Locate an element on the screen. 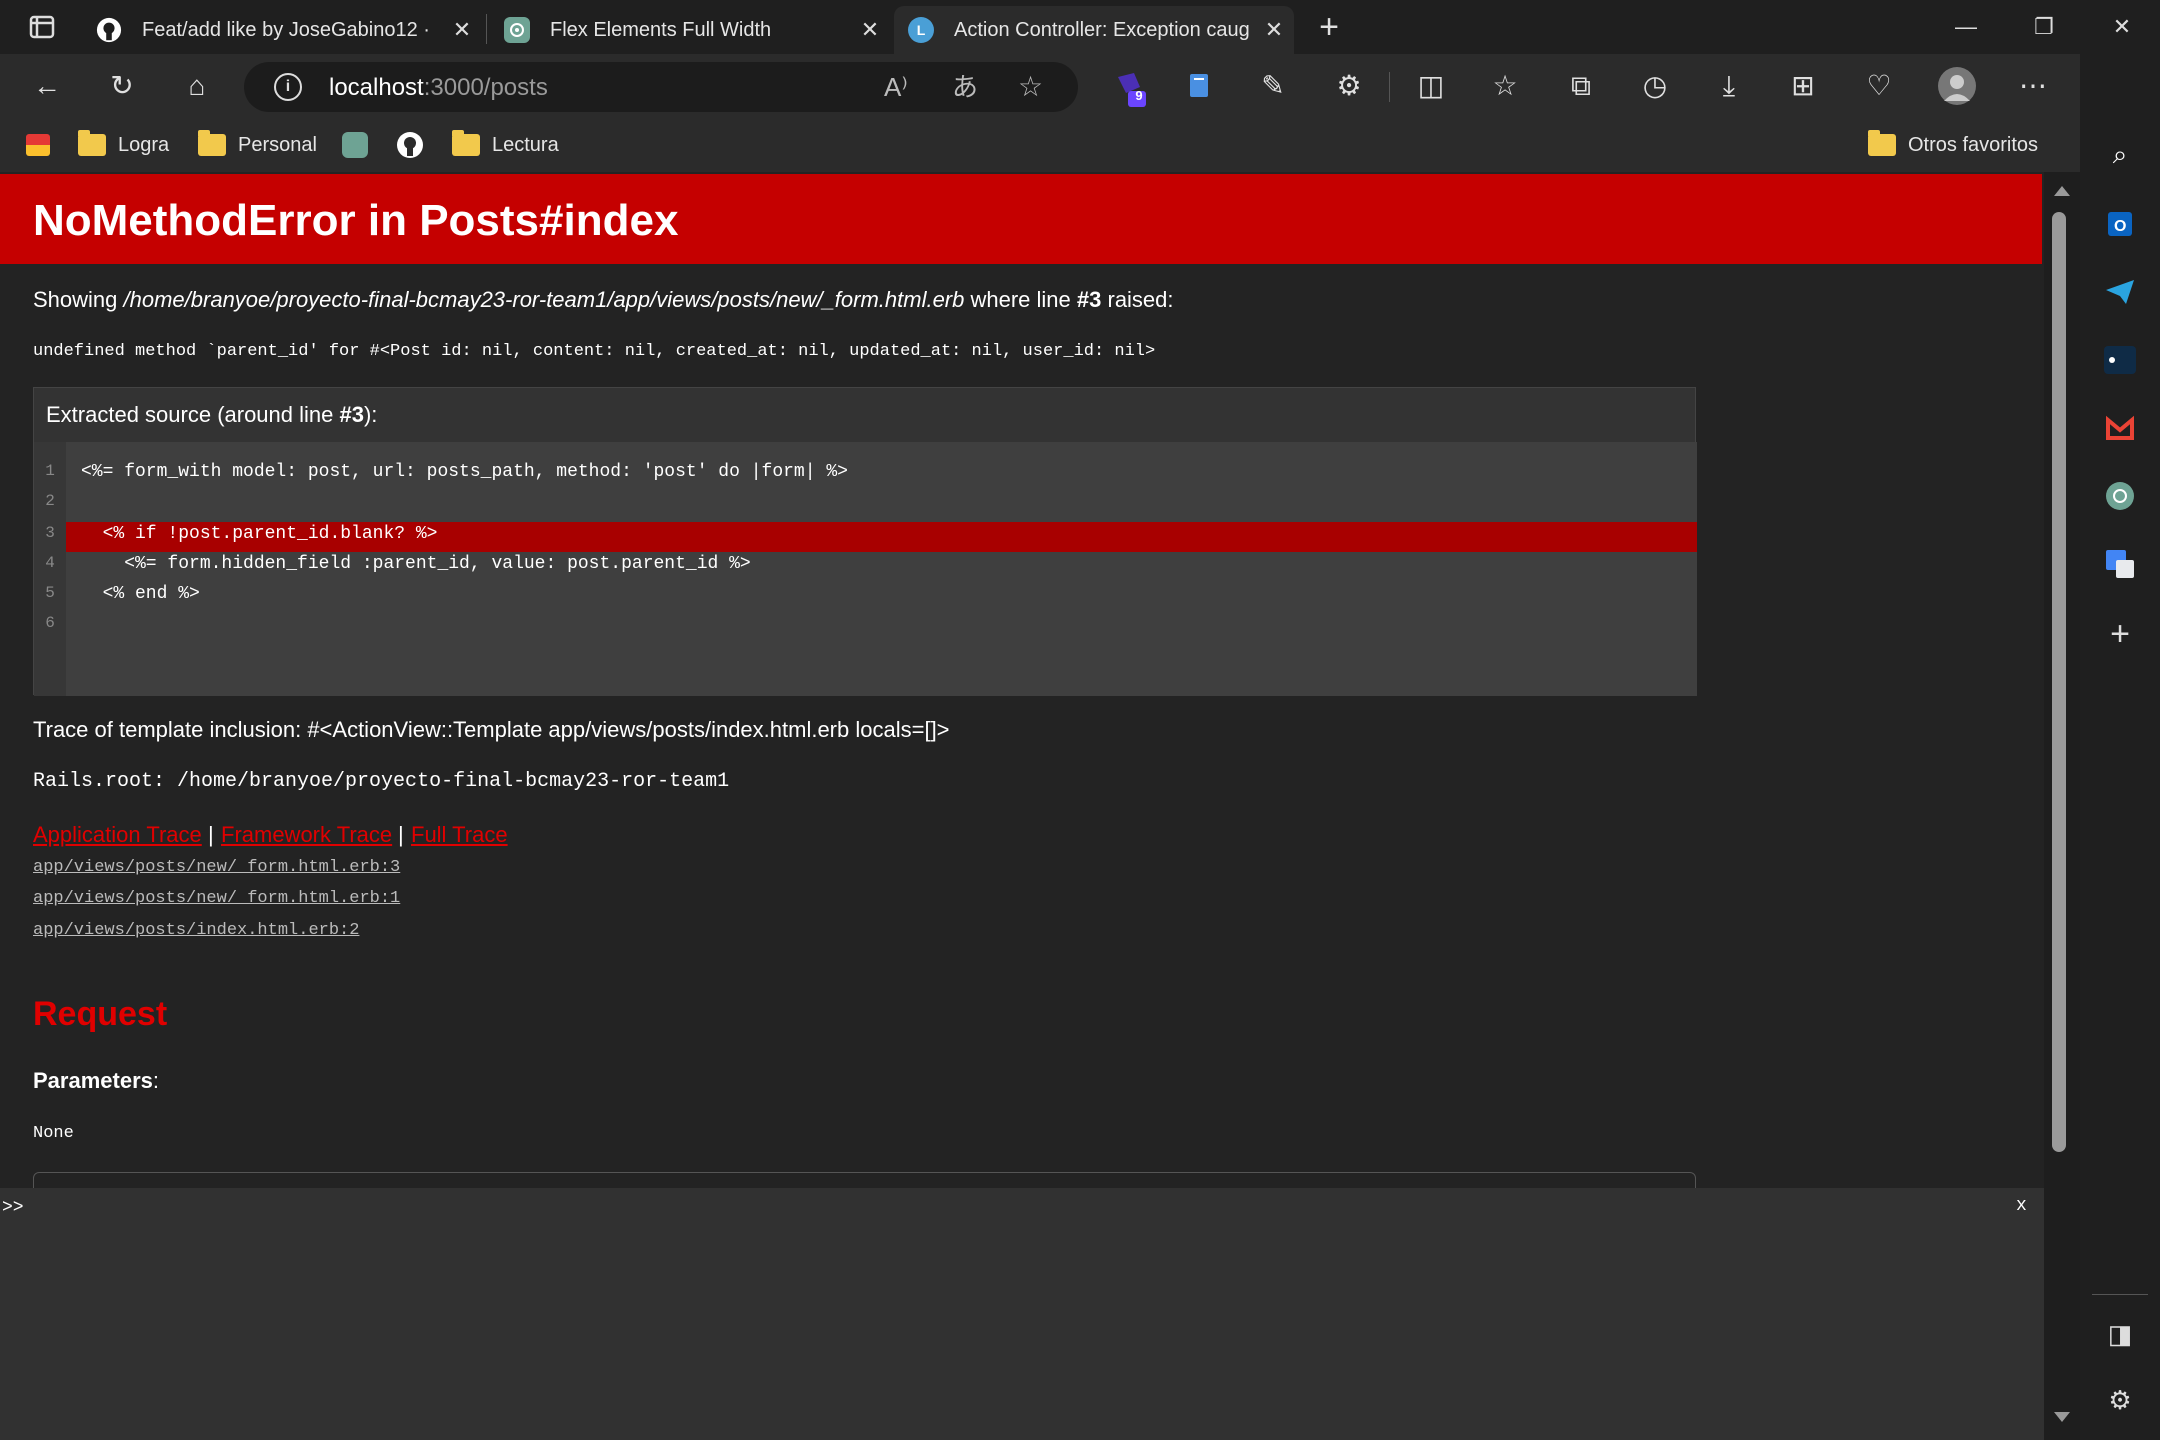  gmail-icon is located at coordinates (2120, 428).